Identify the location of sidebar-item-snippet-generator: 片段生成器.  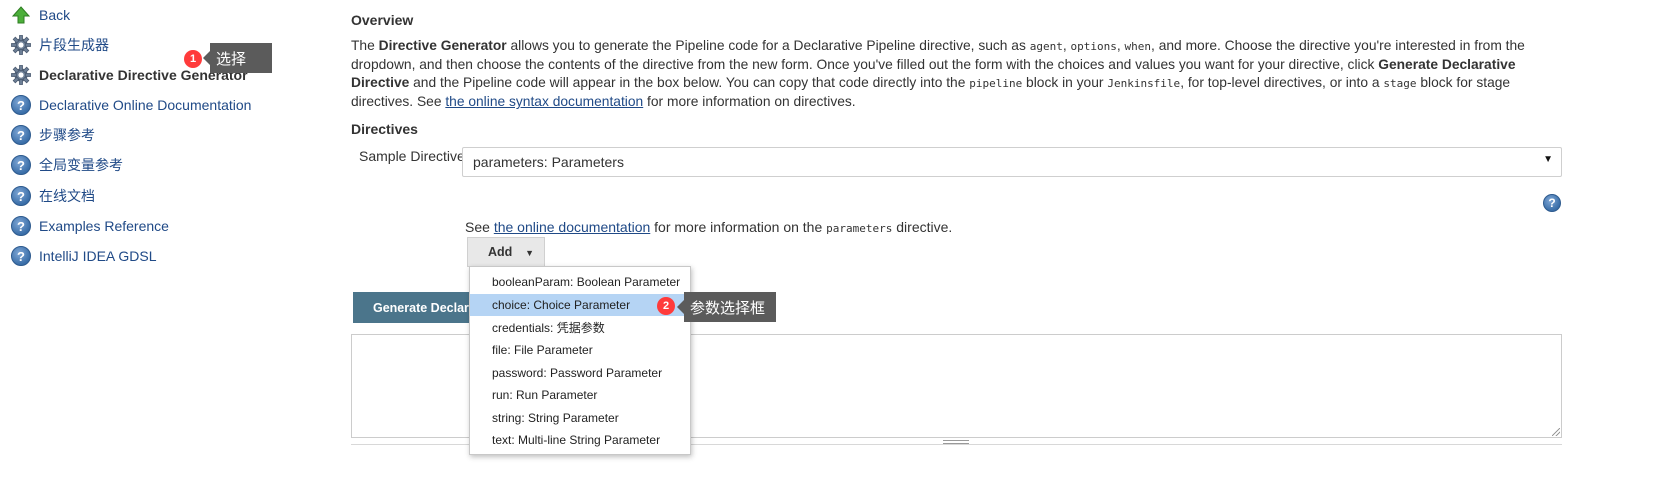
(59, 45).